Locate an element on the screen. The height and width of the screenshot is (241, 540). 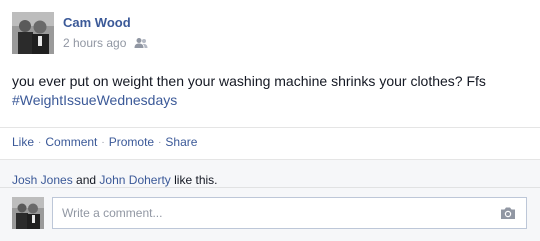
story-meta: 2 hours ago is located at coordinates (105, 43).